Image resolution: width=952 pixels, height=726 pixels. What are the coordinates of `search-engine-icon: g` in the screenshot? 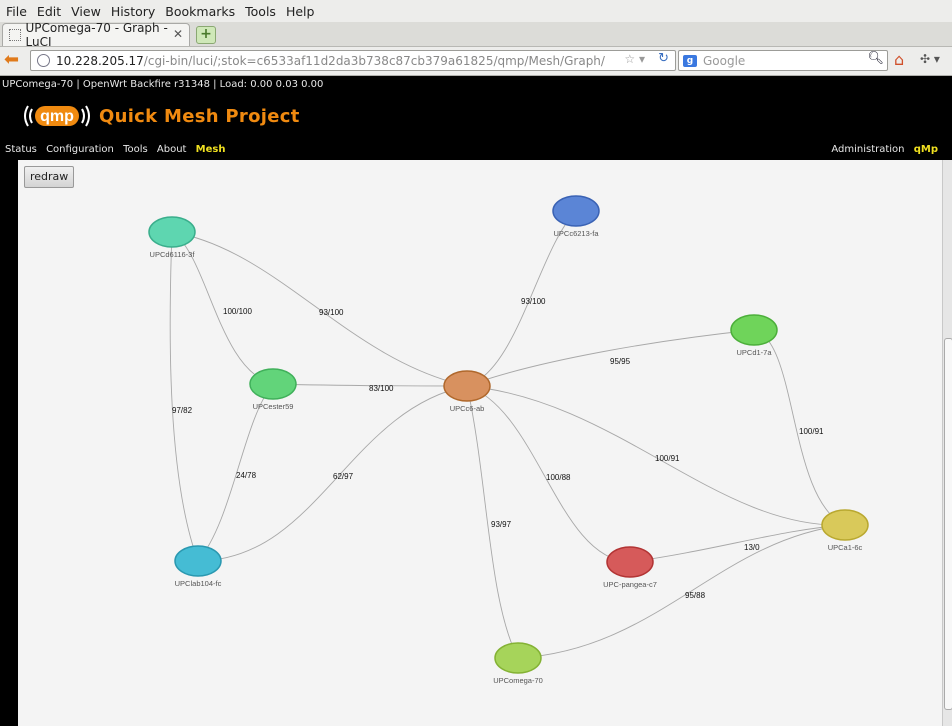 It's located at (690, 60).